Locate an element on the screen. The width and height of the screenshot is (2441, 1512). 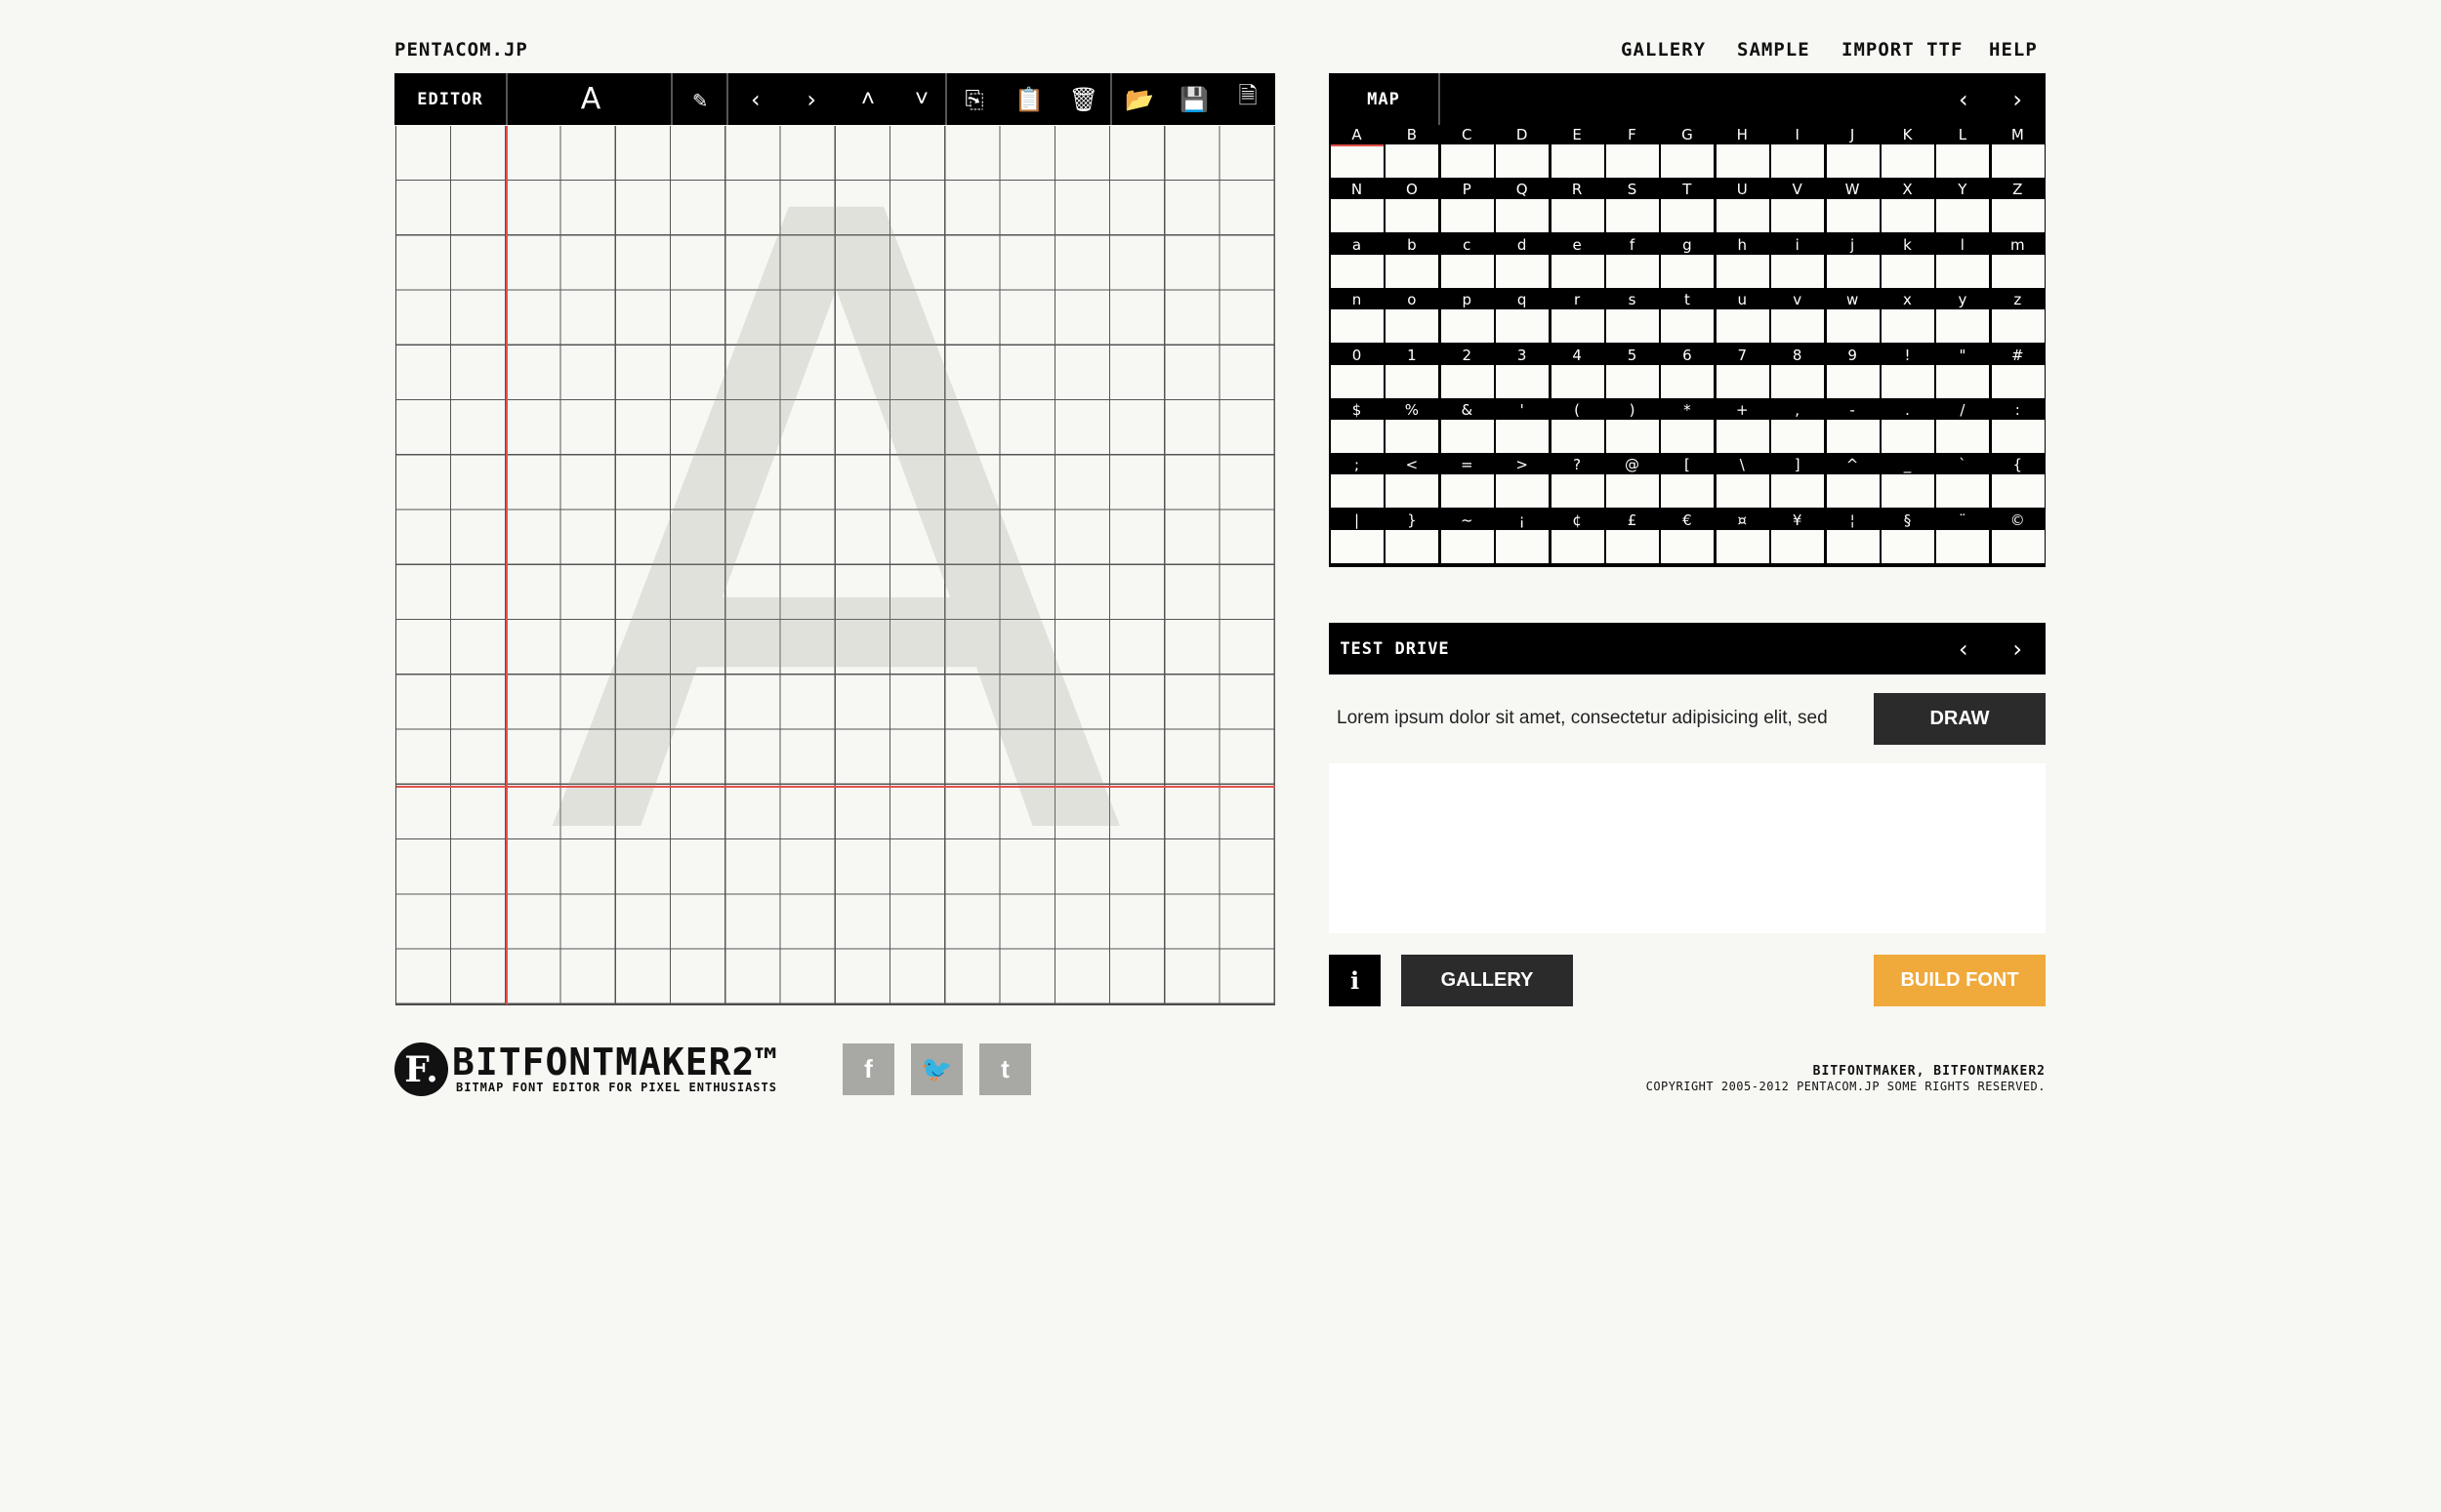
map-glyph-cell: c is located at coordinates (1467, 263).